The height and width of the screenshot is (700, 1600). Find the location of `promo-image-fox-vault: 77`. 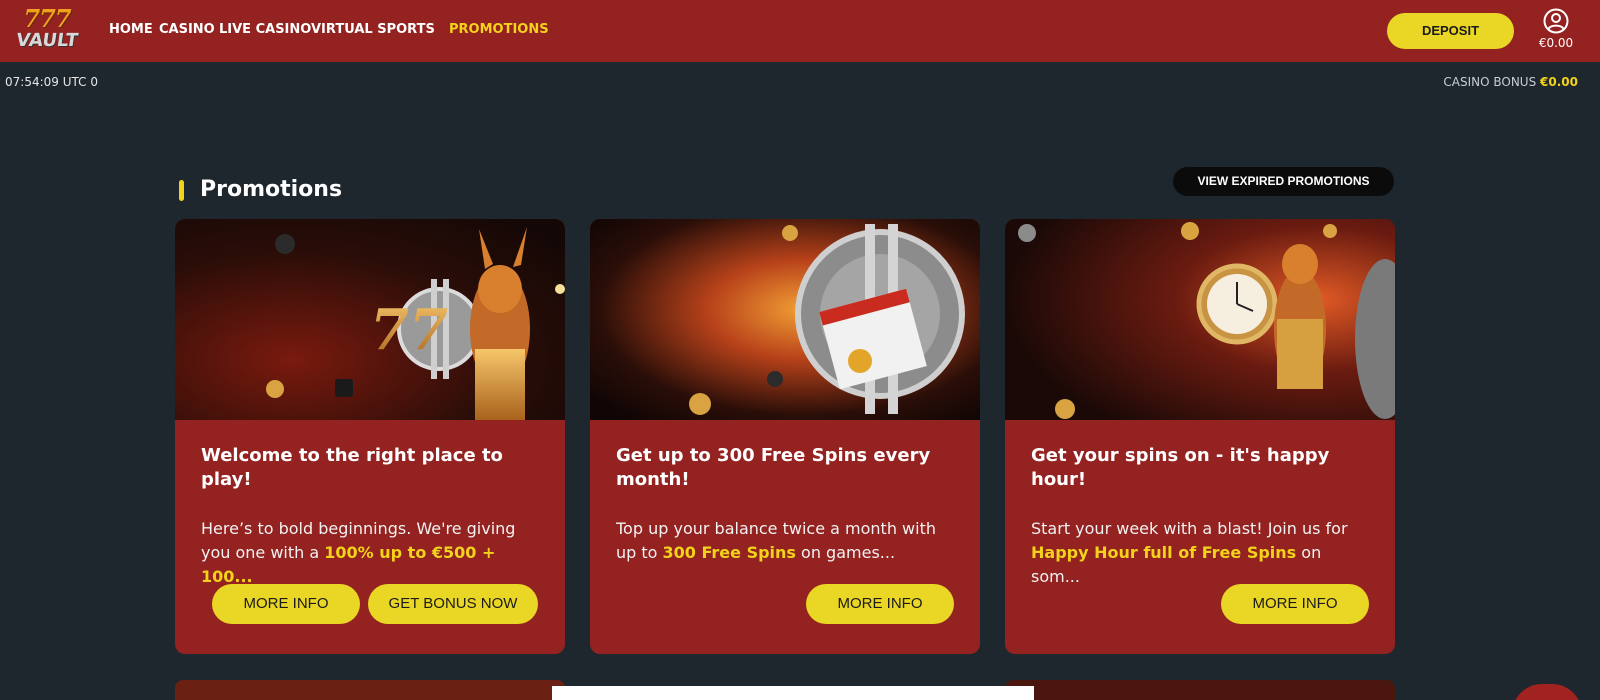

promo-image-fox-vault: 77 is located at coordinates (370, 319).